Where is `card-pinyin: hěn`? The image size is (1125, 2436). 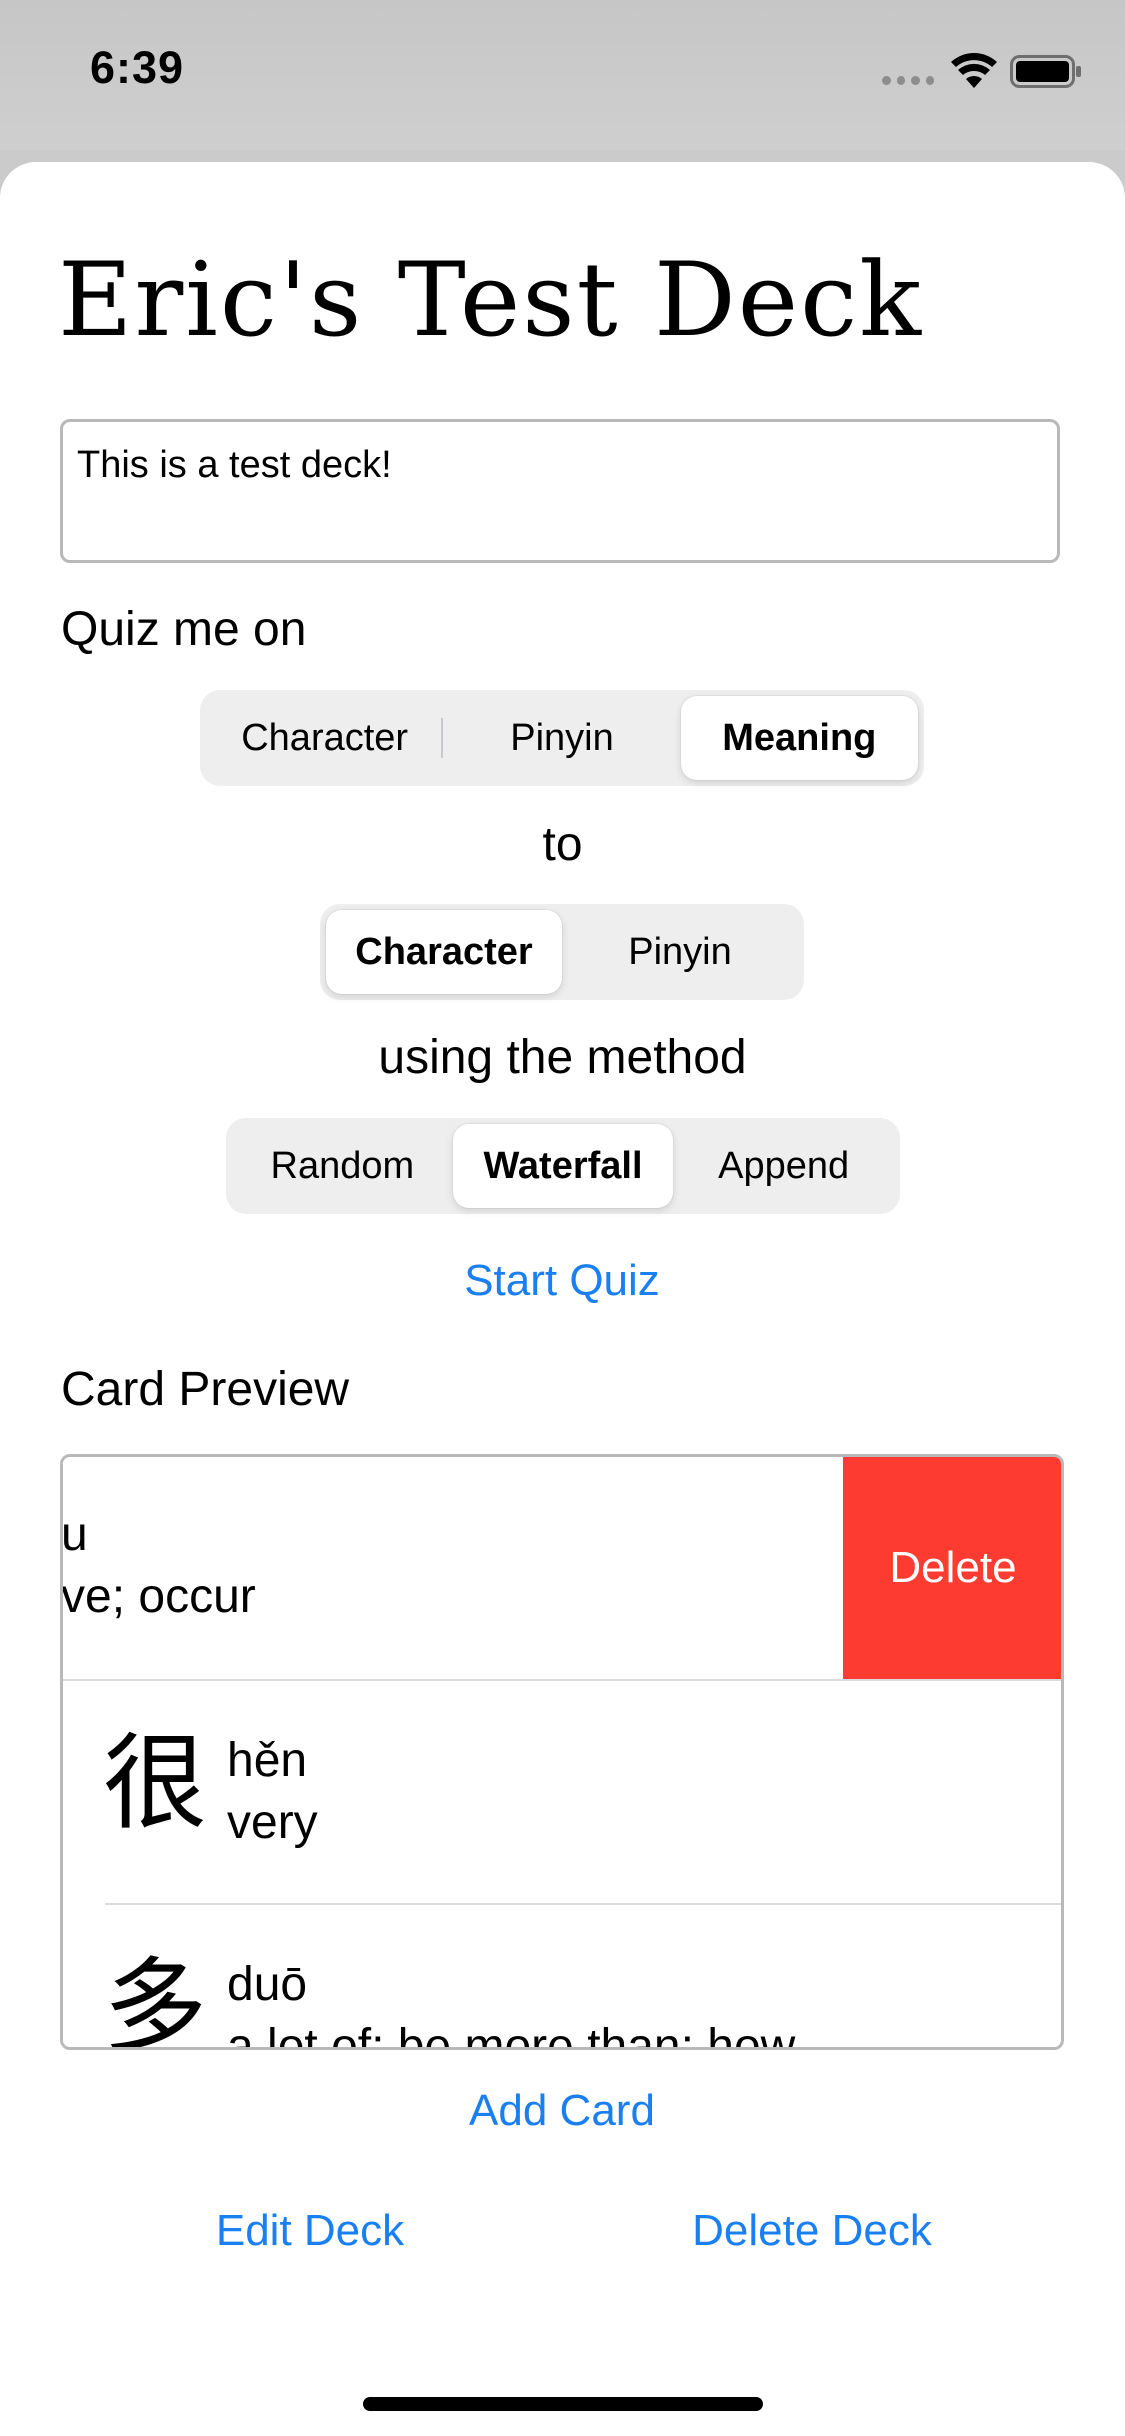 card-pinyin: hěn is located at coordinates (267, 1760).